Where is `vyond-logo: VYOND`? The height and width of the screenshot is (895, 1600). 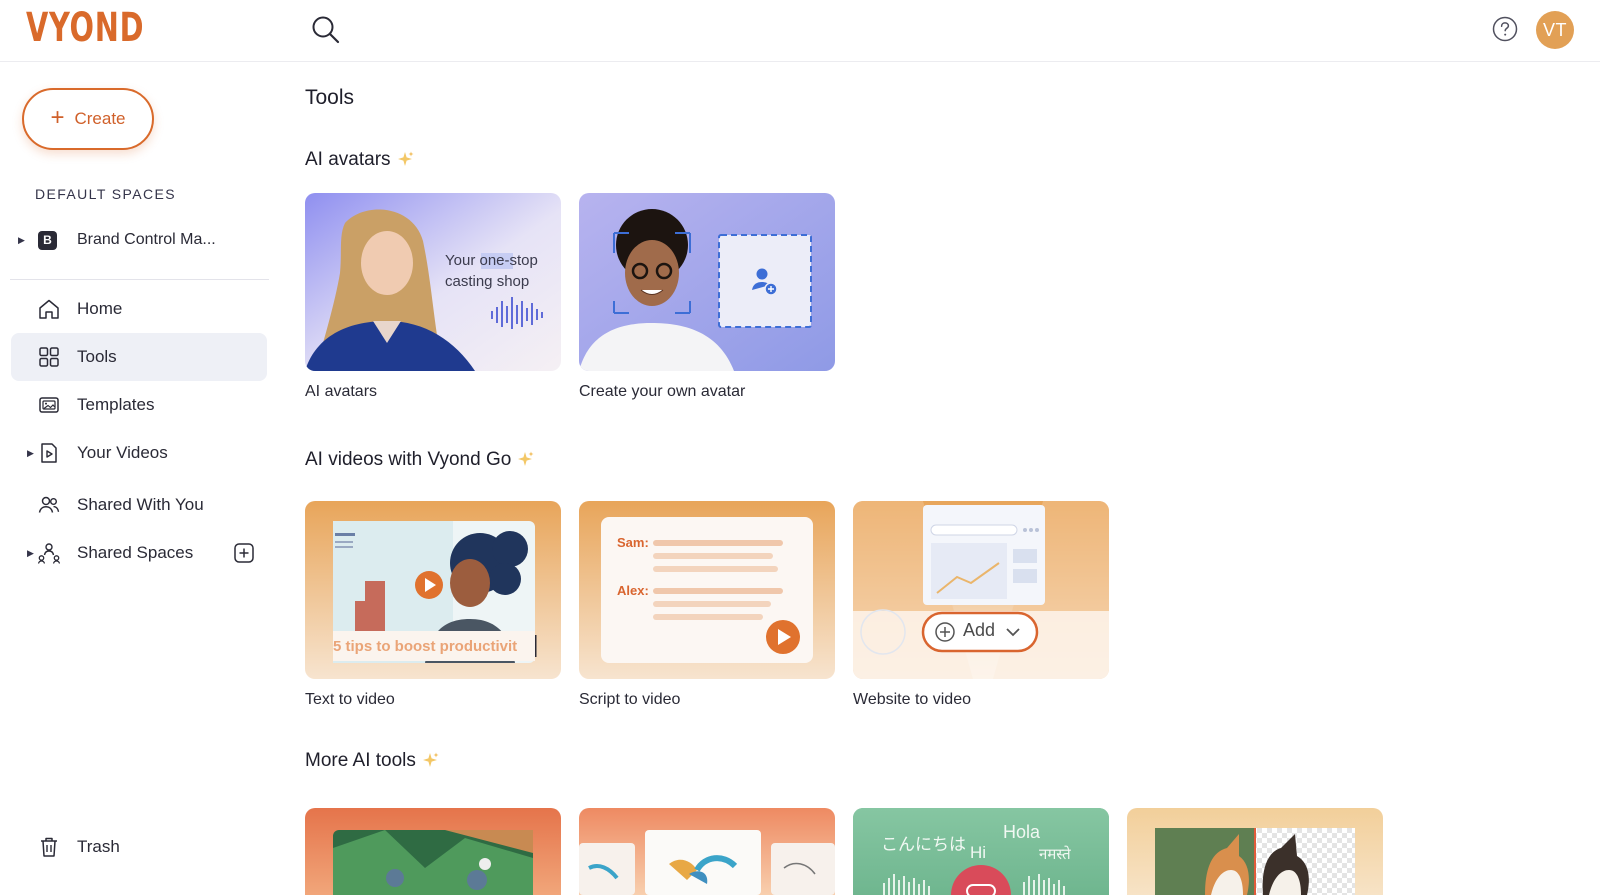 vyond-logo: VYOND is located at coordinates (108, 28).